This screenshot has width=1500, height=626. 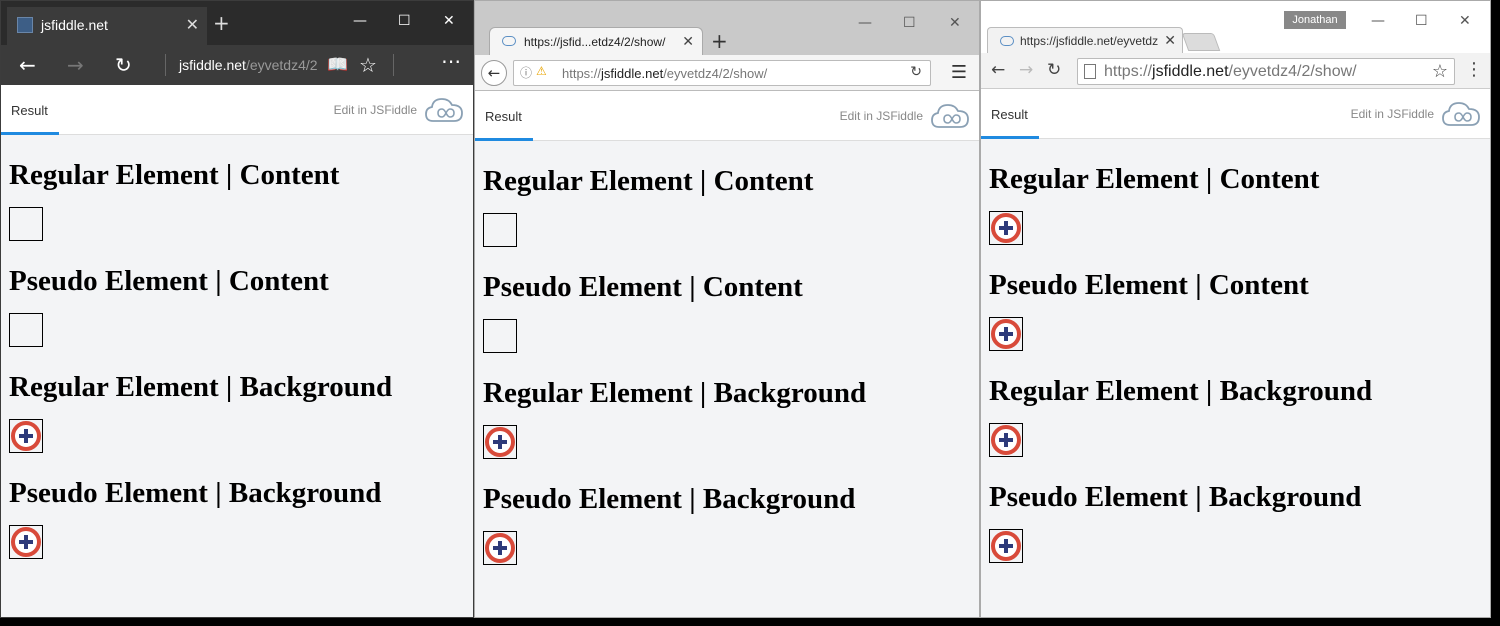 I want to click on favorite-star-icon: ☆, so click(x=368, y=65).